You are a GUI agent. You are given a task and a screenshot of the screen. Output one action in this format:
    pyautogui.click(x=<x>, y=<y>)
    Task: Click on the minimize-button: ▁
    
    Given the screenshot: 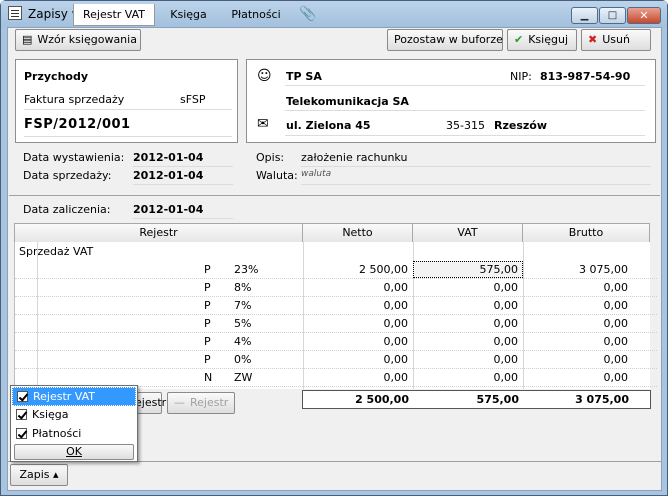 What is the action you would take?
    pyautogui.click(x=584, y=15)
    